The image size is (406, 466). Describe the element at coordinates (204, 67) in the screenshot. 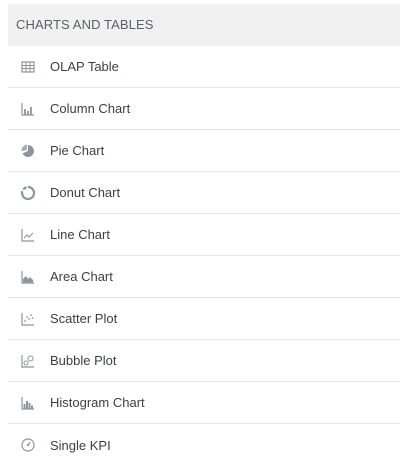

I see `chart-item-olap-table: OLAP Table` at that location.